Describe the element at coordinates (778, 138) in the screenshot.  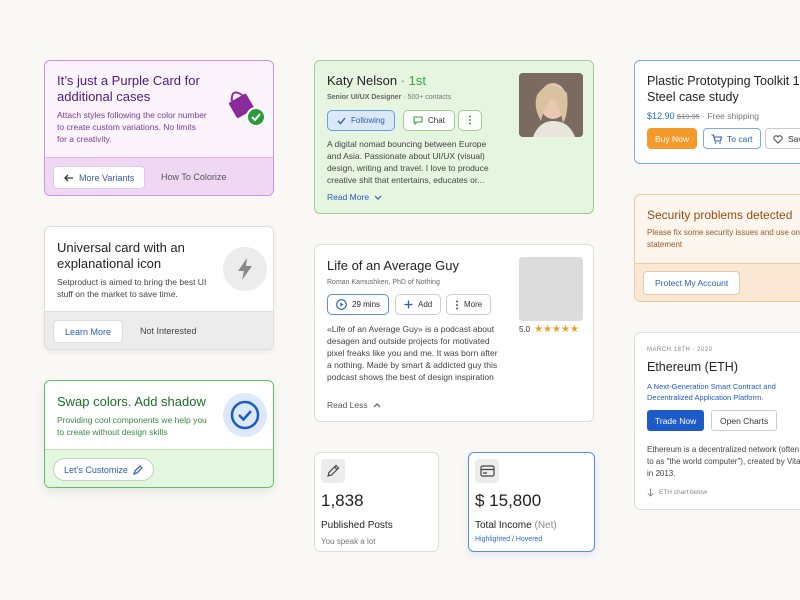
I see `heart-icon` at that location.